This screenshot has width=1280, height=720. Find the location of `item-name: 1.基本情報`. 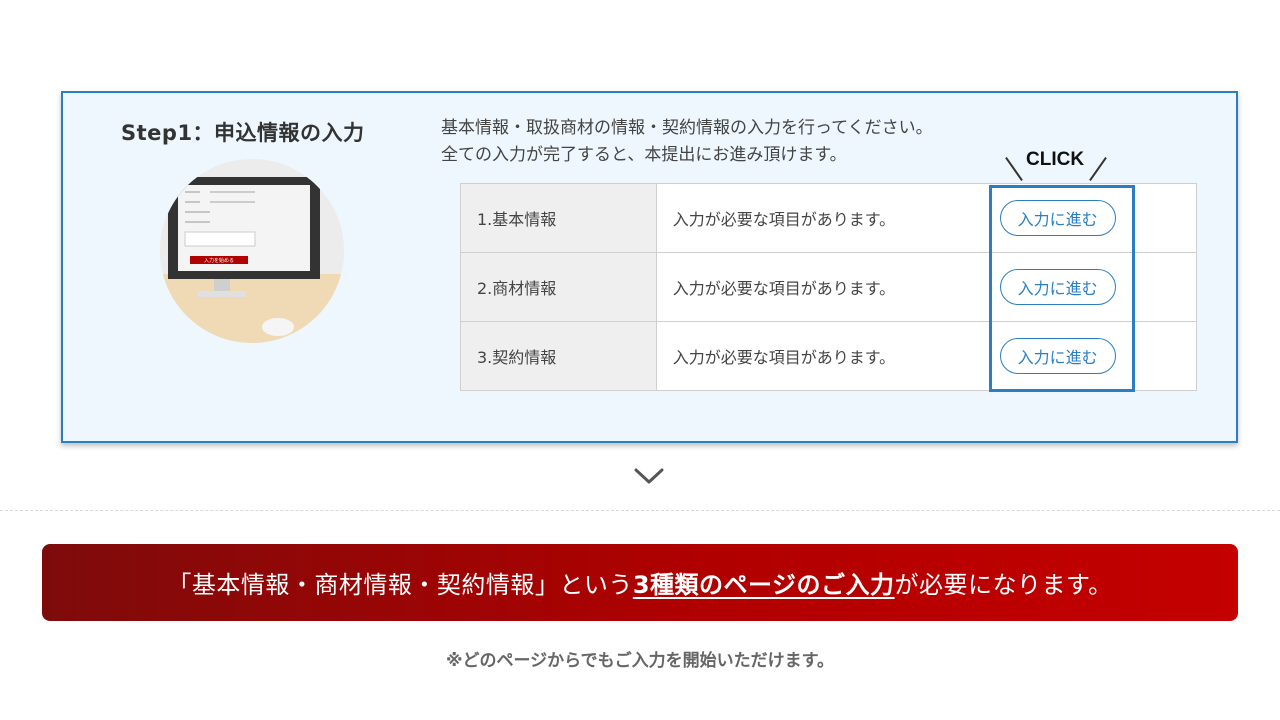

item-name: 1.基本情報 is located at coordinates (558, 218).